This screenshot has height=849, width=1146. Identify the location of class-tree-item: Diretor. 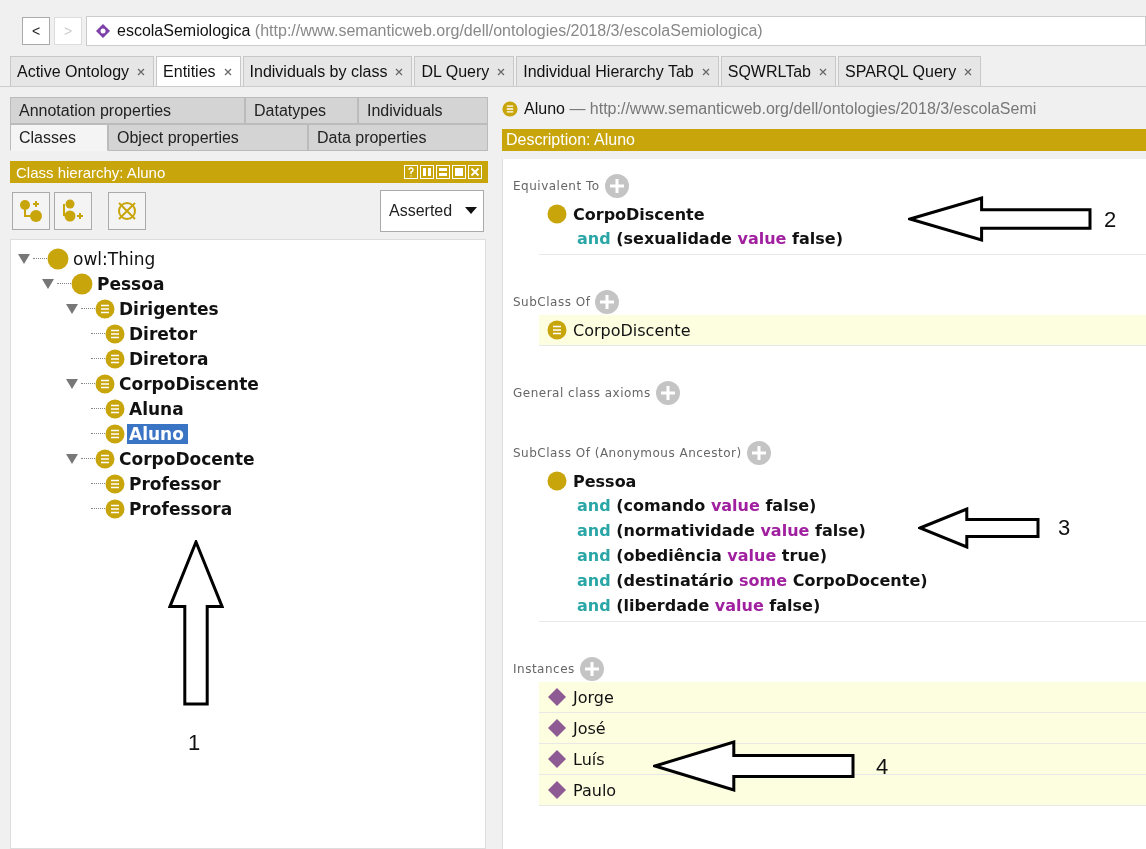
(164, 333).